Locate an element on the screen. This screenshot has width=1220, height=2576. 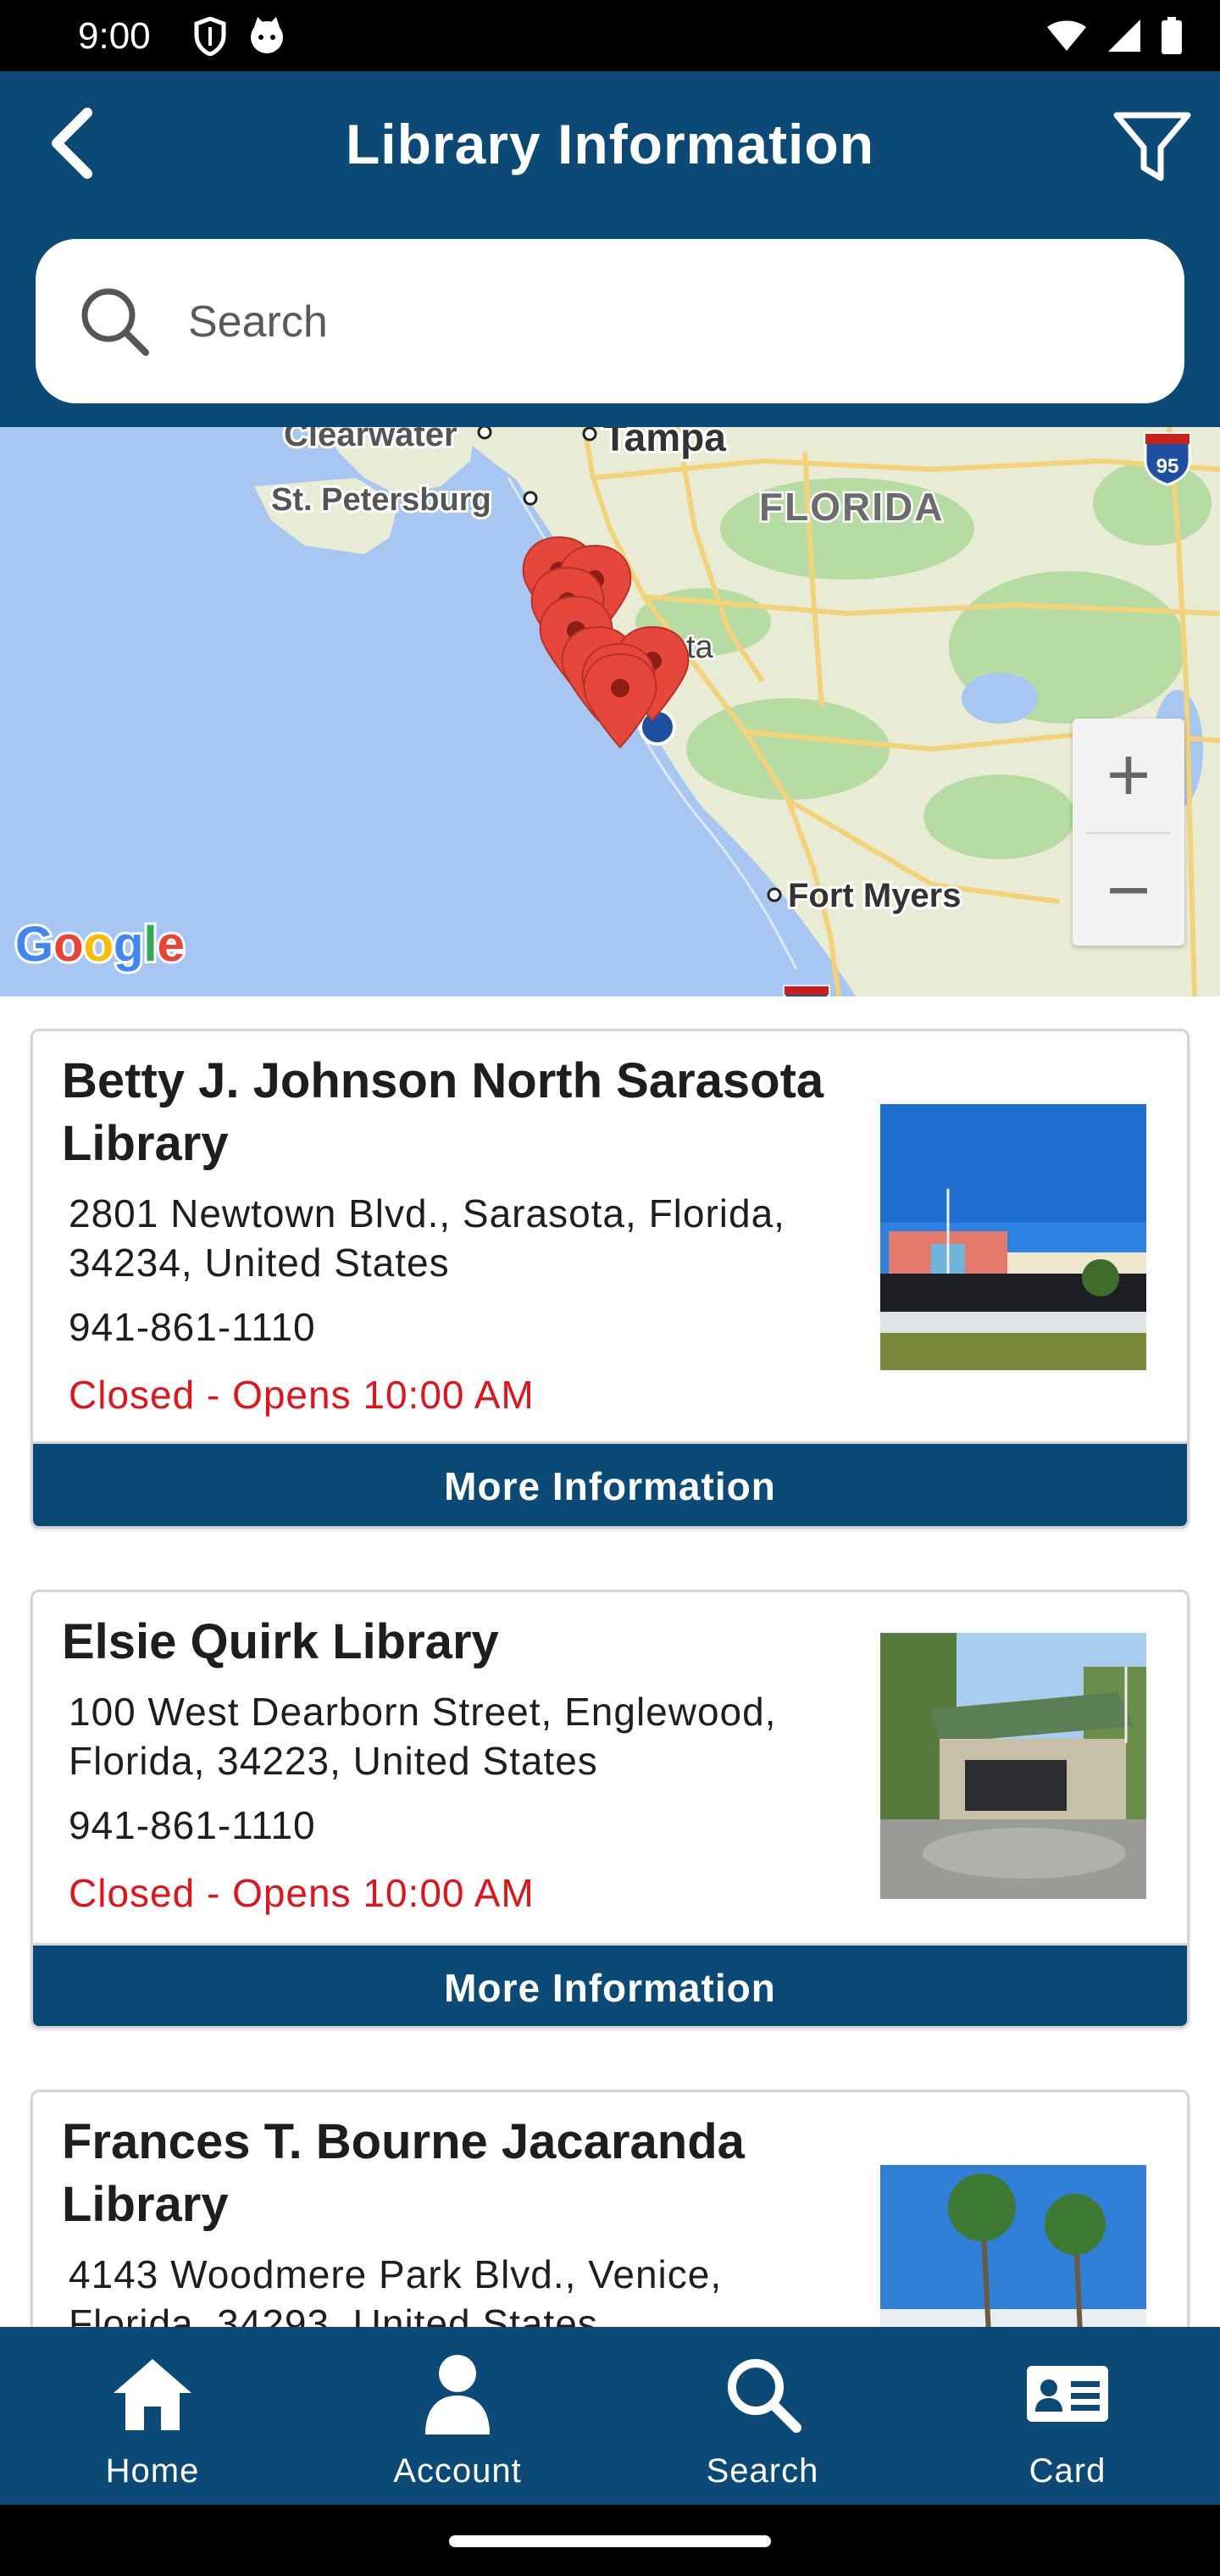
status-bar: 9:00 is located at coordinates (610, 35).